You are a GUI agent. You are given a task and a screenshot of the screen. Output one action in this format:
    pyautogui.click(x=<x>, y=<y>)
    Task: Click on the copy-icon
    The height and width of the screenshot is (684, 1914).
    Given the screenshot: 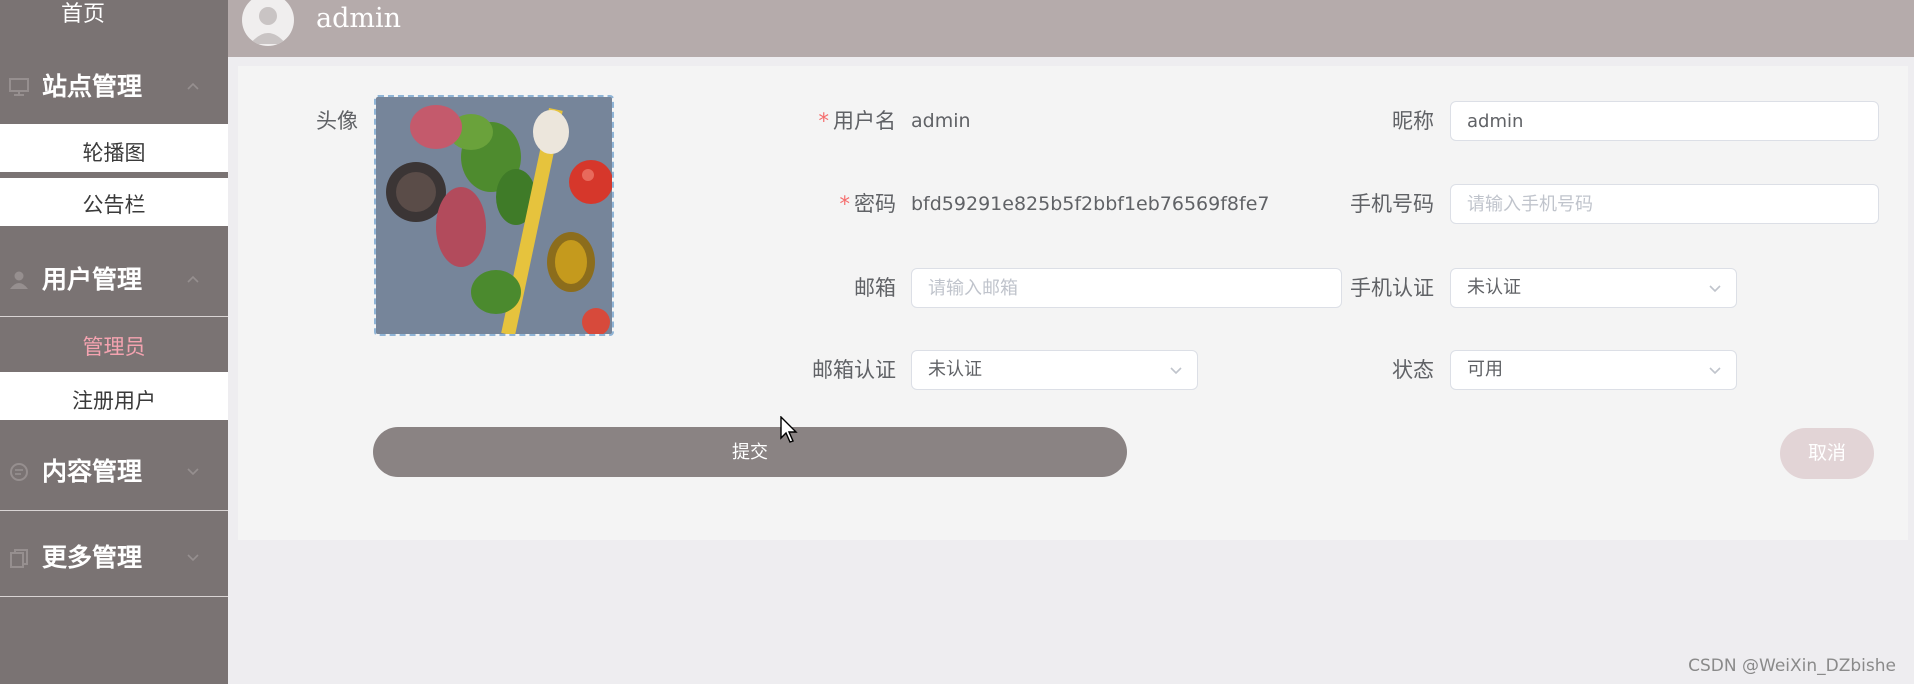 What is the action you would take?
    pyautogui.click(x=19, y=558)
    